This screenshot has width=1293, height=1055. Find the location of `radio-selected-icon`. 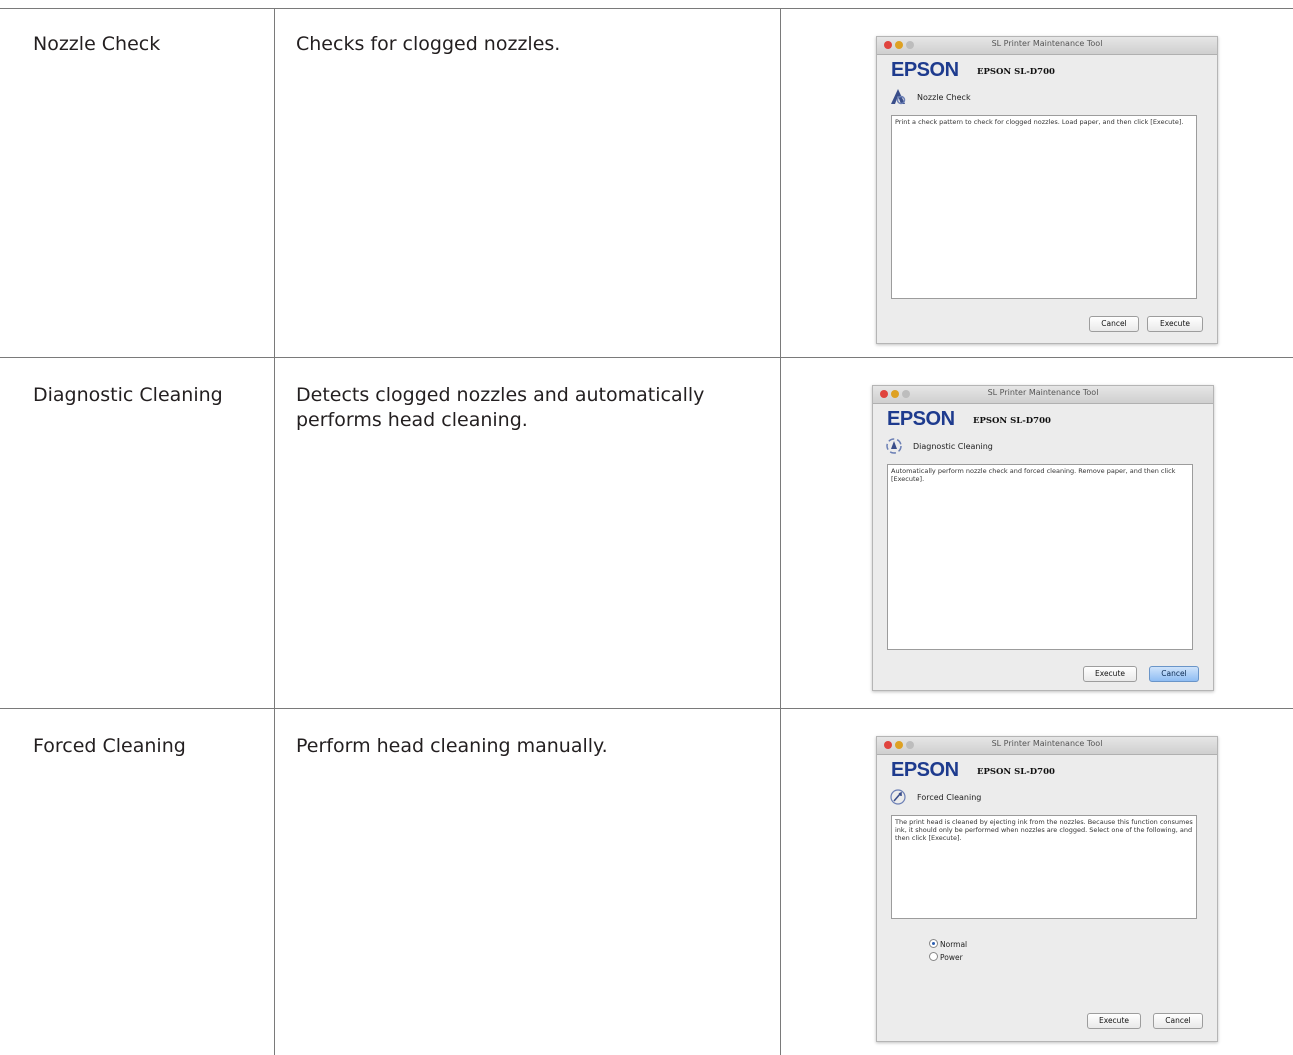

radio-selected-icon is located at coordinates (933, 943).